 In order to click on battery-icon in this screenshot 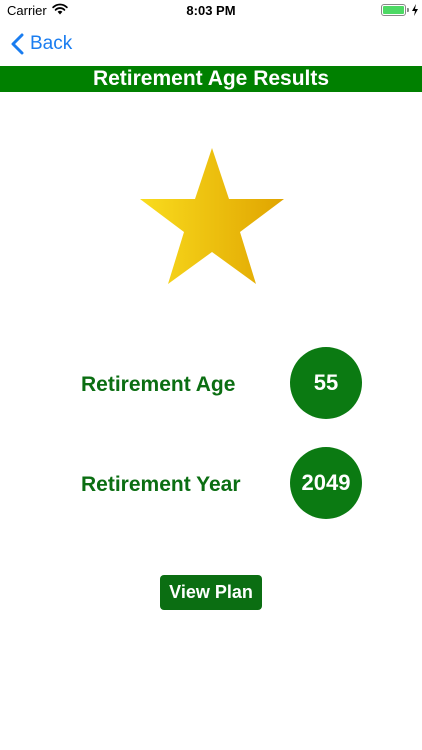, I will do `click(393, 10)`.